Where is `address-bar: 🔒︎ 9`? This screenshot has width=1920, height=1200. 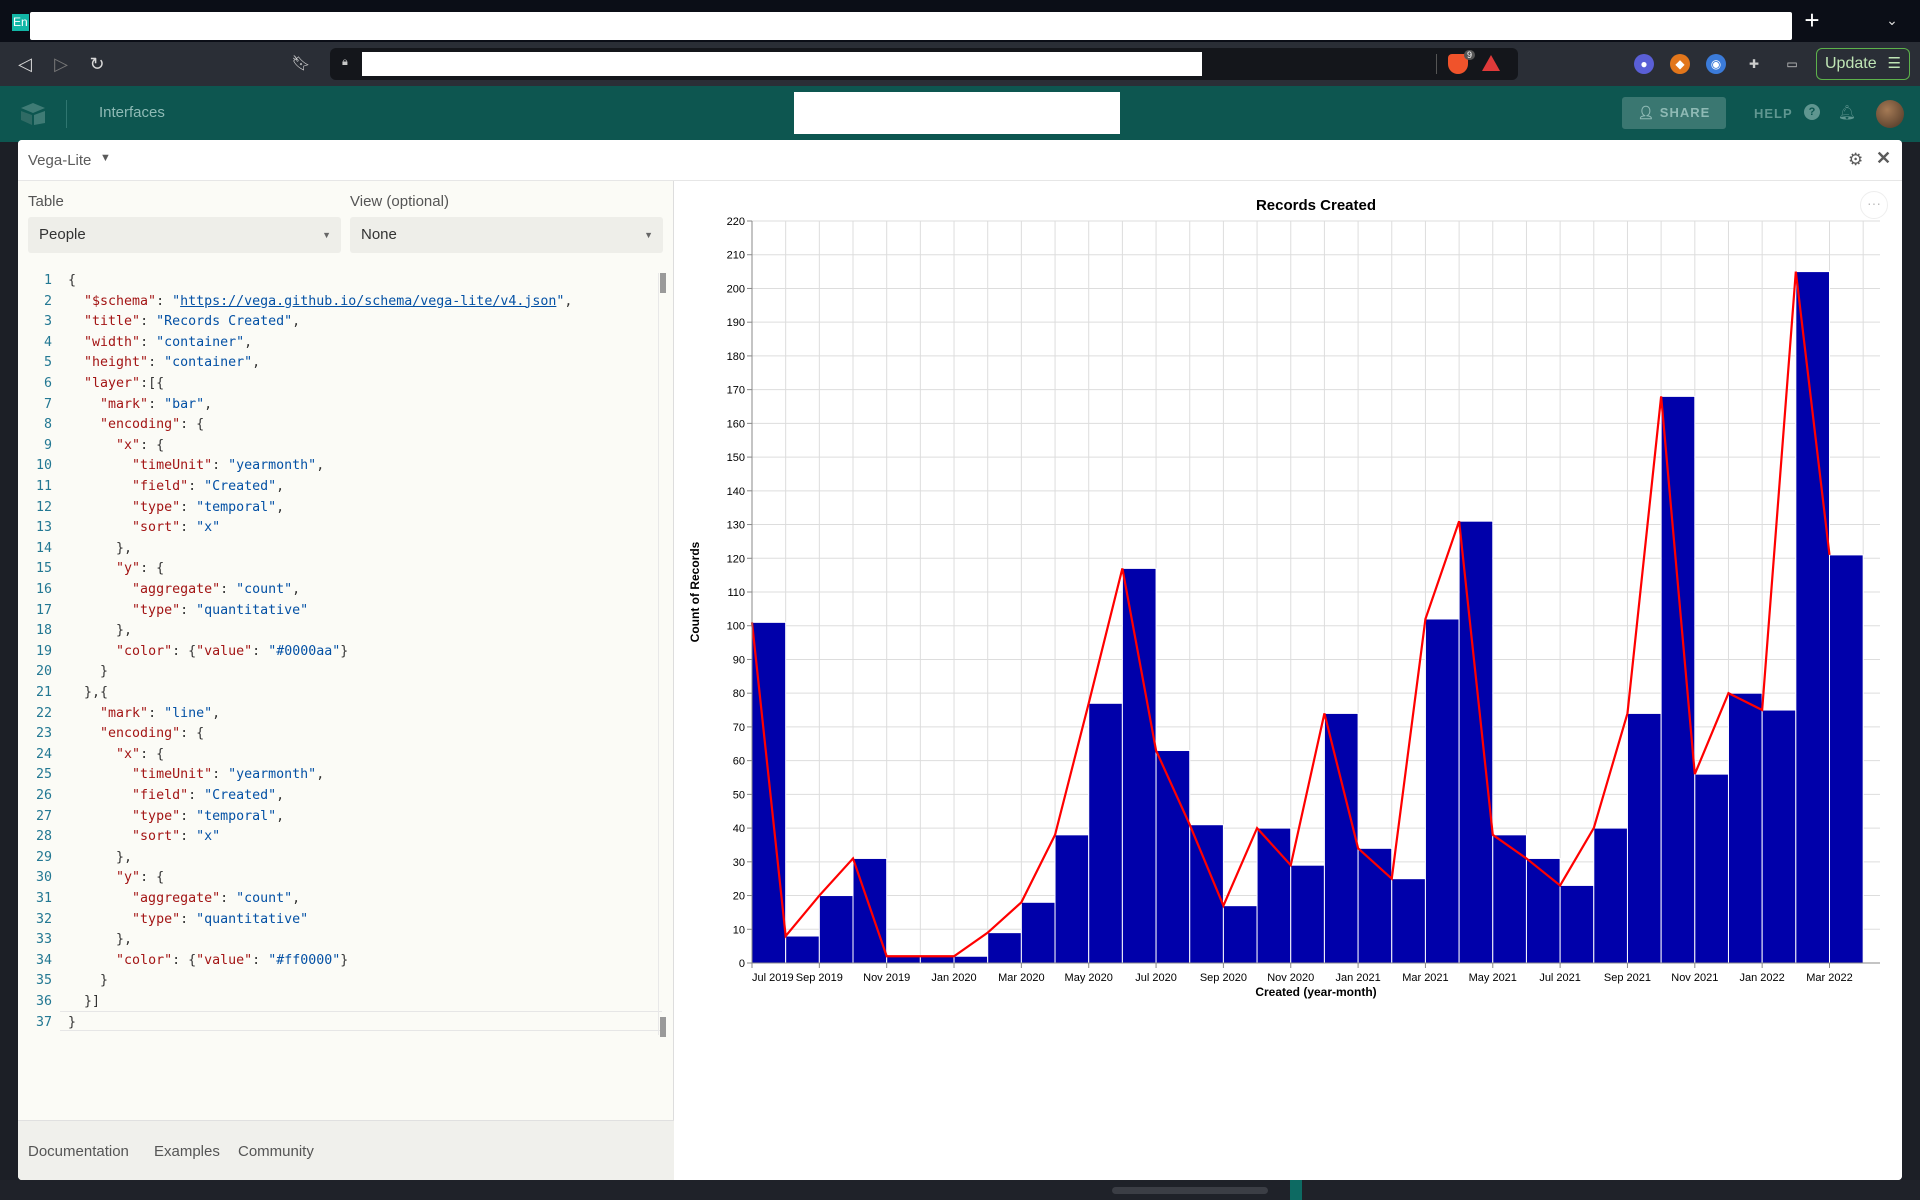
address-bar: 🔒︎ 9 is located at coordinates (924, 64).